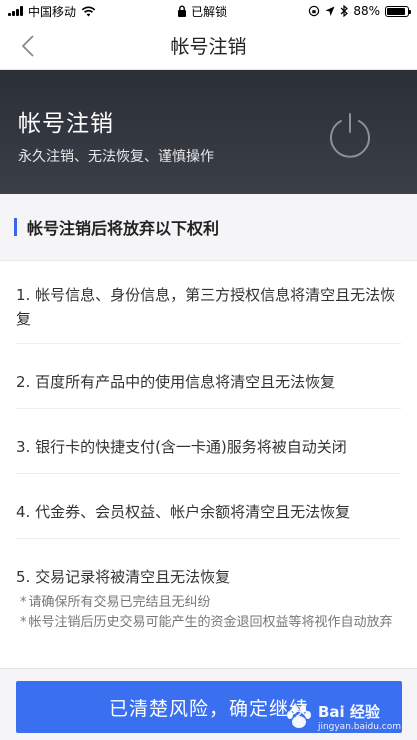 The image size is (417, 740). I want to click on battery-percent: 88%, so click(366, 11).